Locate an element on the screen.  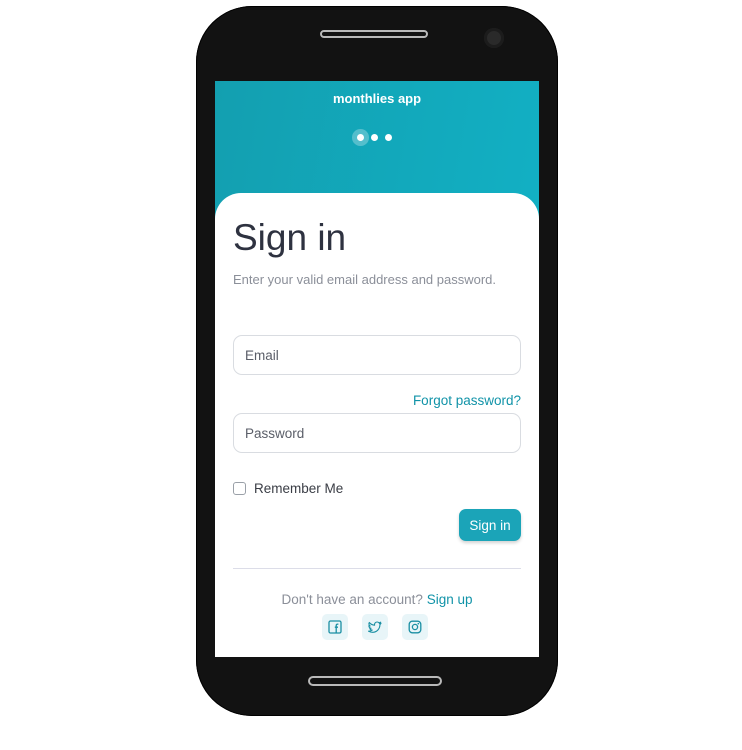
twitter-icon is located at coordinates (375, 627).